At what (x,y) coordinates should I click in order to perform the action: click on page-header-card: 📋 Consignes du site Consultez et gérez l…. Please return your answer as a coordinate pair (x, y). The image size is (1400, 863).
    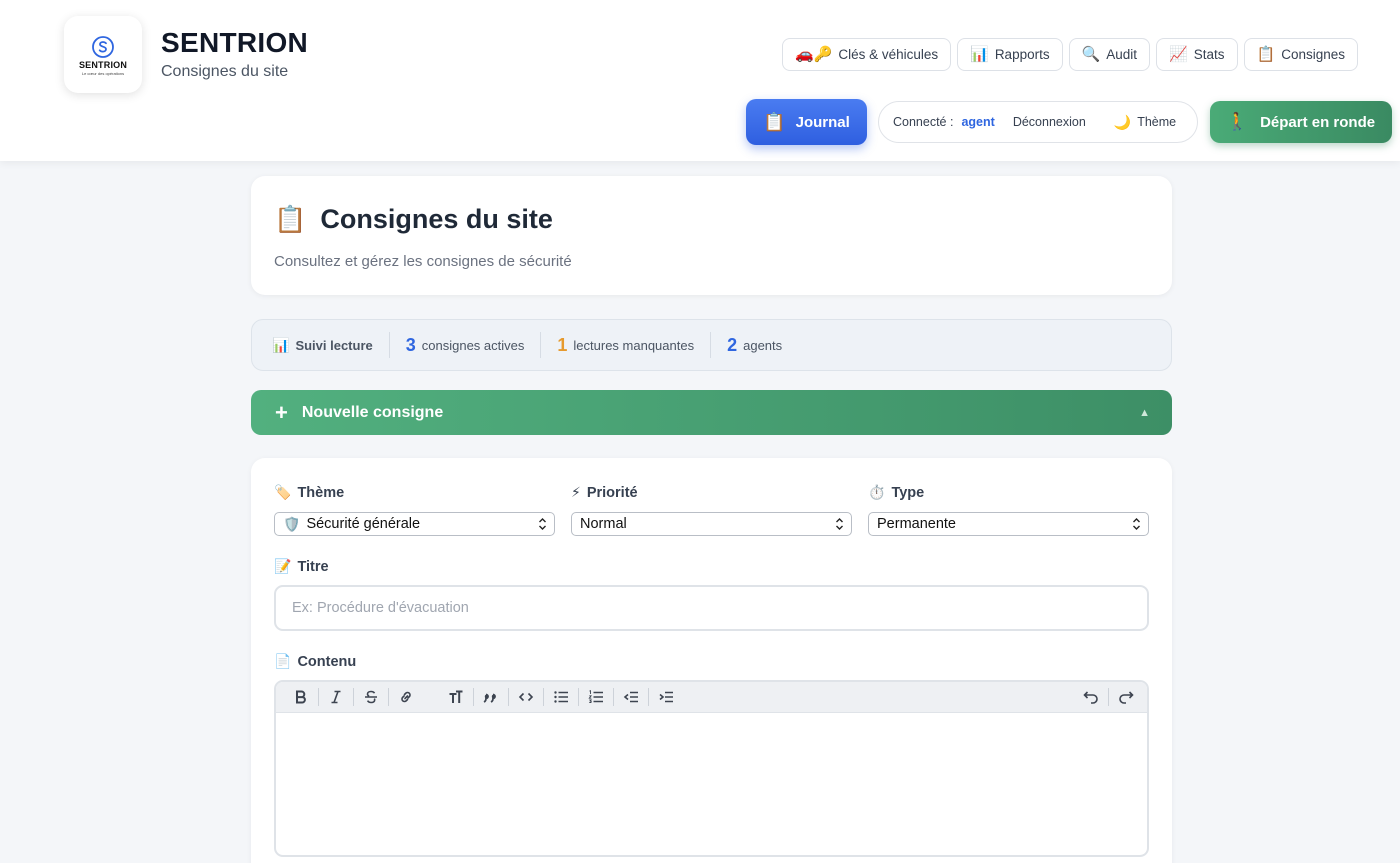
    Looking at the image, I should click on (711, 235).